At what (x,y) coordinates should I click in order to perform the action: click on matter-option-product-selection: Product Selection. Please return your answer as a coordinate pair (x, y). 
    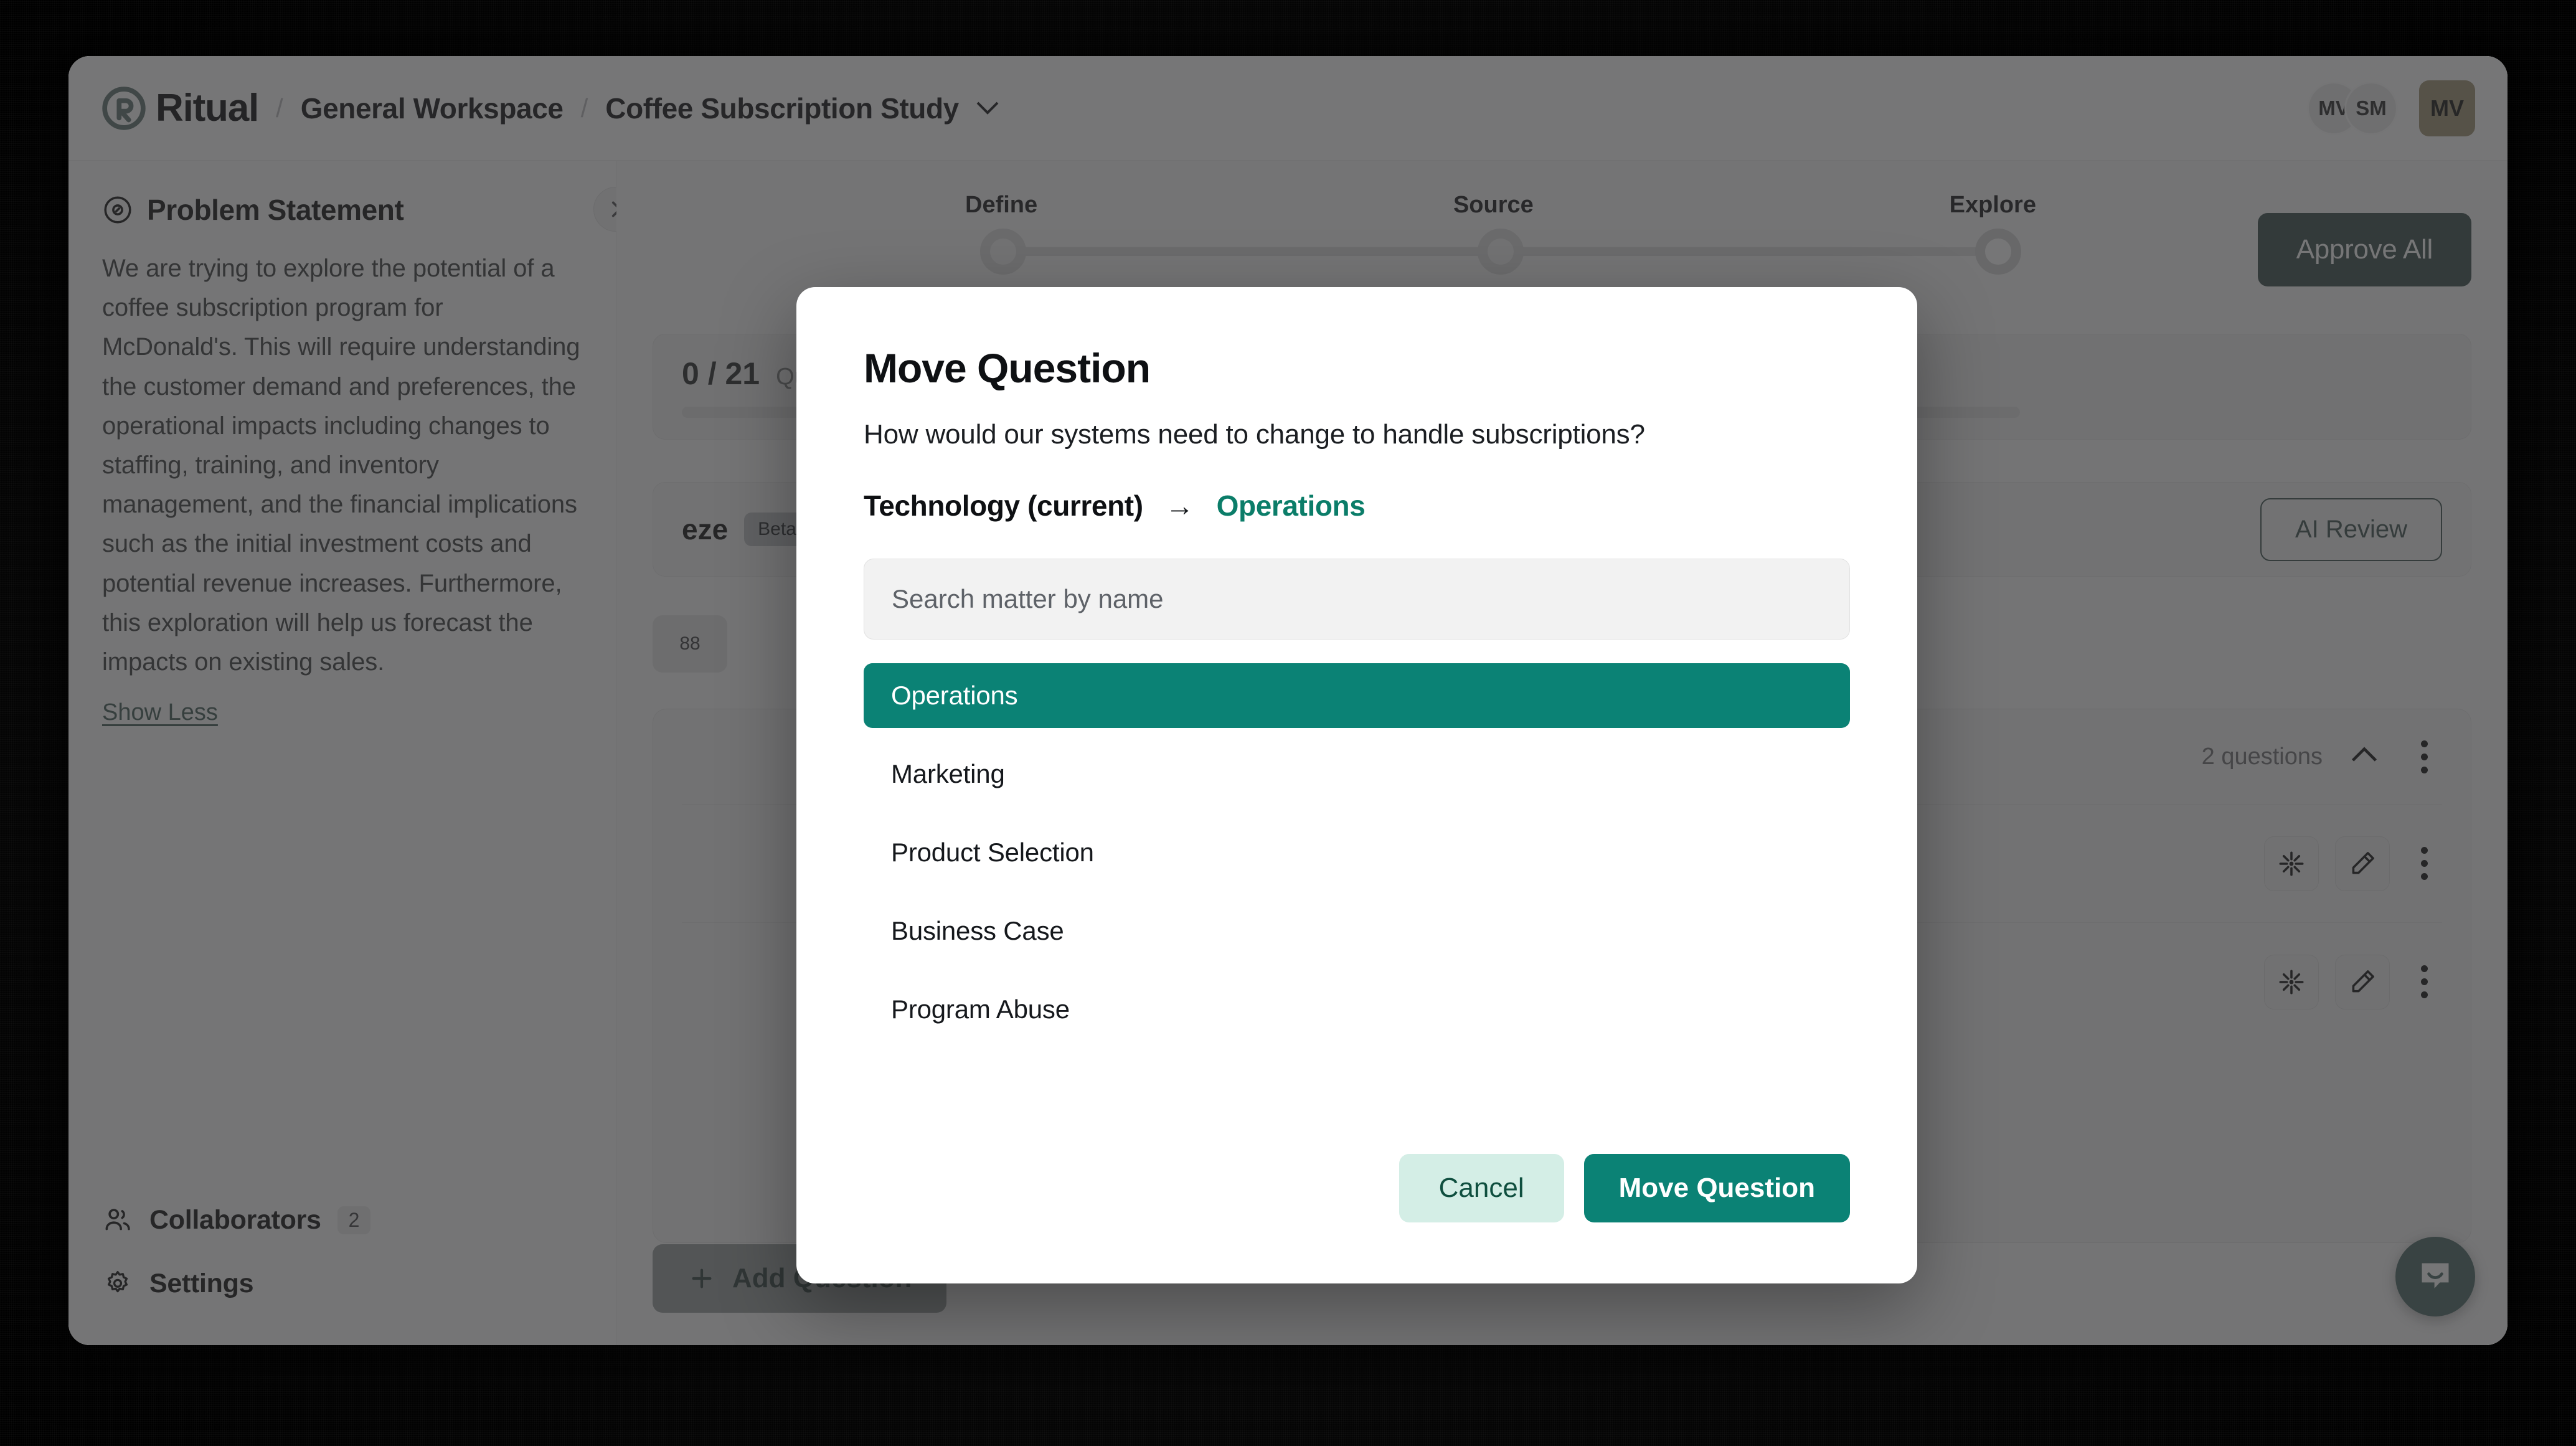
    Looking at the image, I should click on (1357, 852).